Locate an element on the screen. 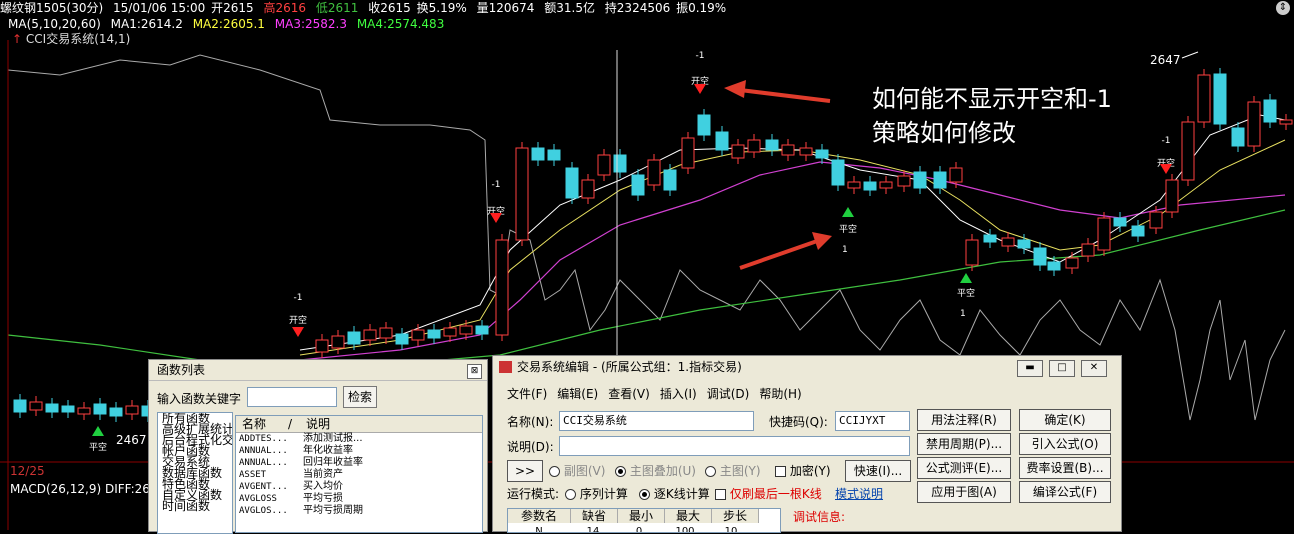  function-desc: 年化收益率 is located at coordinates (328, 450).